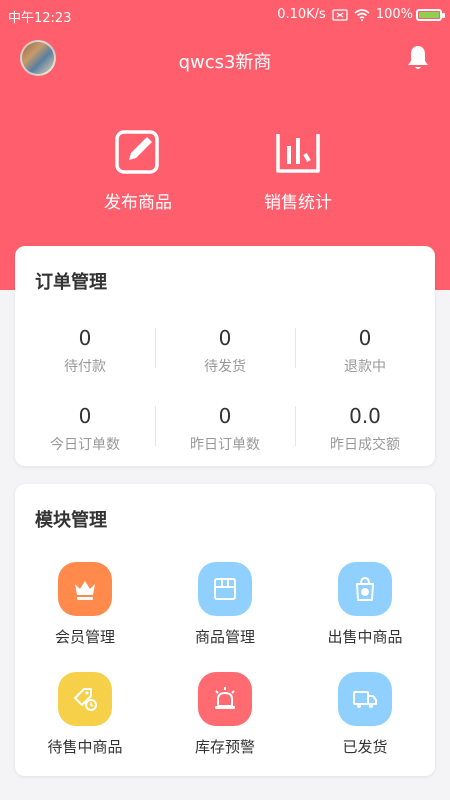 The height and width of the screenshot is (800, 450). I want to click on stat-label: 退款中, so click(365, 367).